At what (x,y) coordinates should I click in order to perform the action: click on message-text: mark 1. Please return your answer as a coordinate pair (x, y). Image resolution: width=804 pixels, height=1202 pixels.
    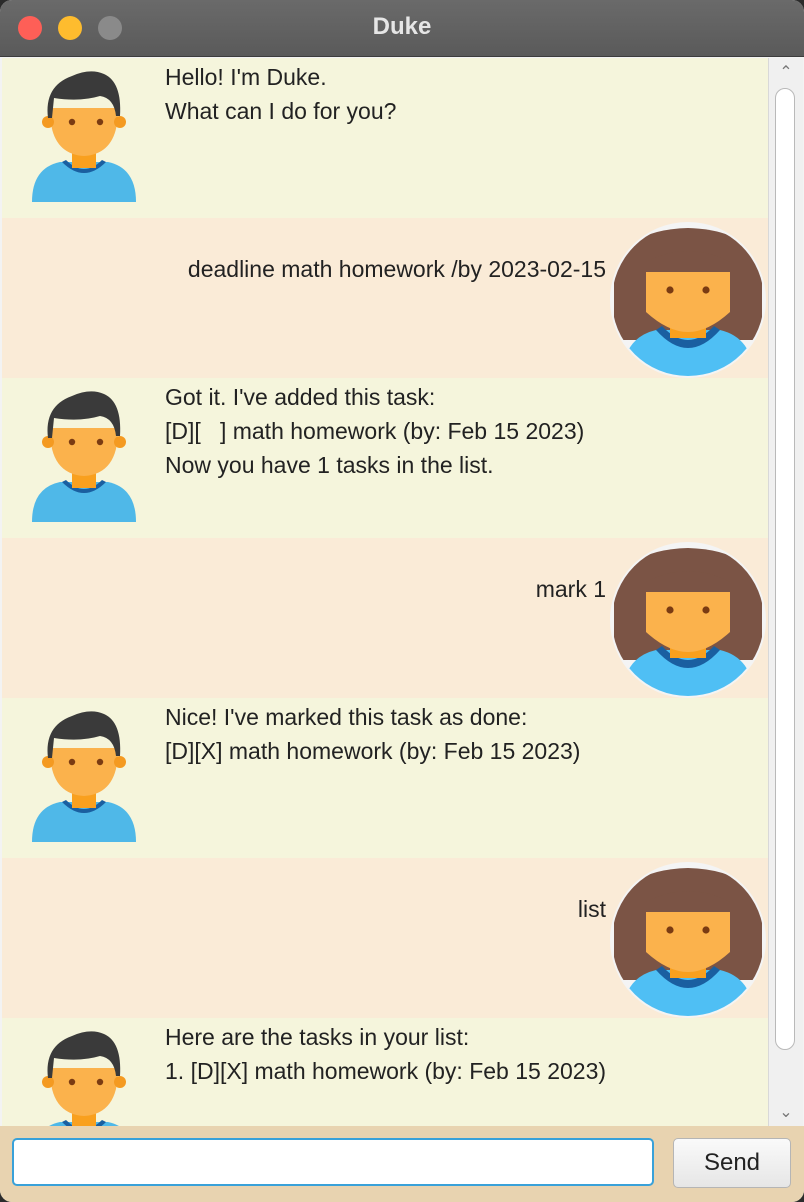
    Looking at the image, I should click on (570, 589).